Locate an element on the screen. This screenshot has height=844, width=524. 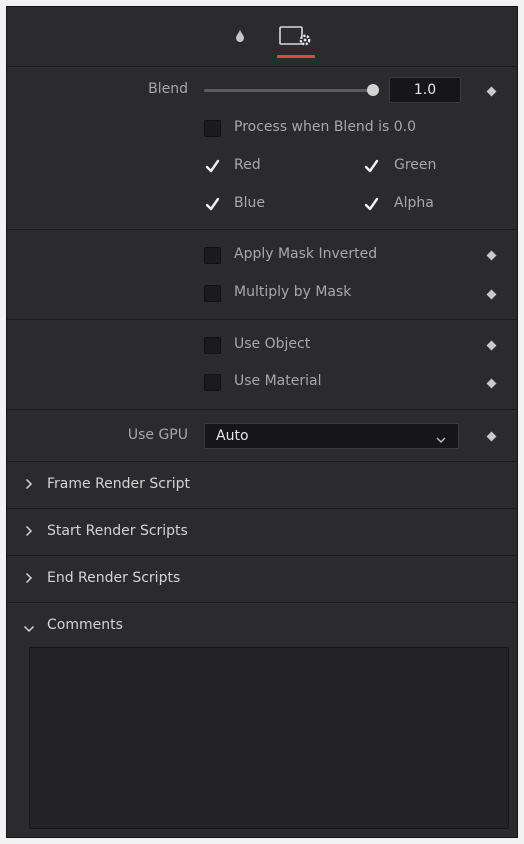
red-label: Red is located at coordinates (247, 165).